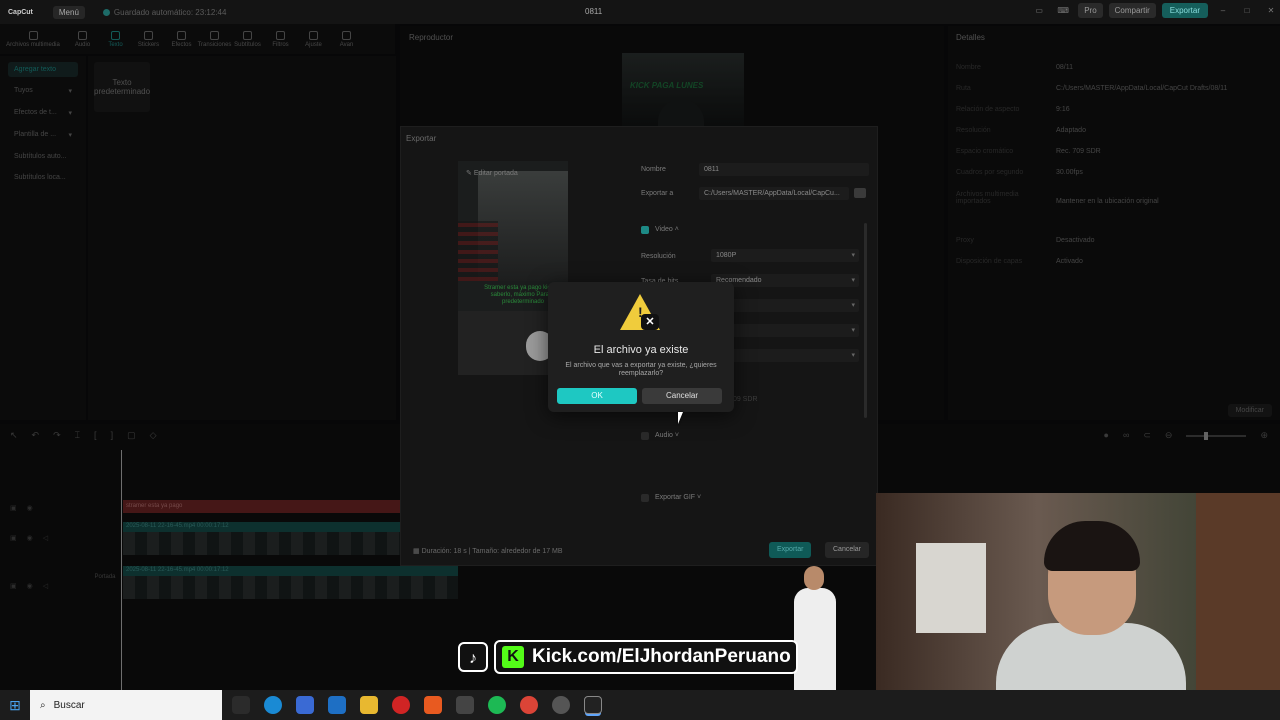 The width and height of the screenshot is (1280, 720). I want to click on tiktok-icon: ♪, so click(473, 657).